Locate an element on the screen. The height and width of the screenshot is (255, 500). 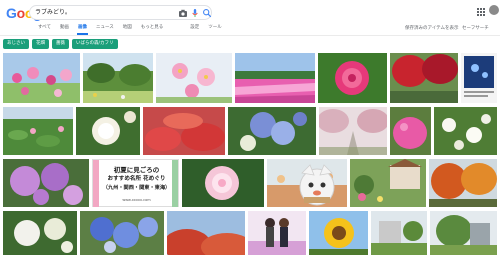
blue-hydrangea-image is located at coordinates (272, 131).